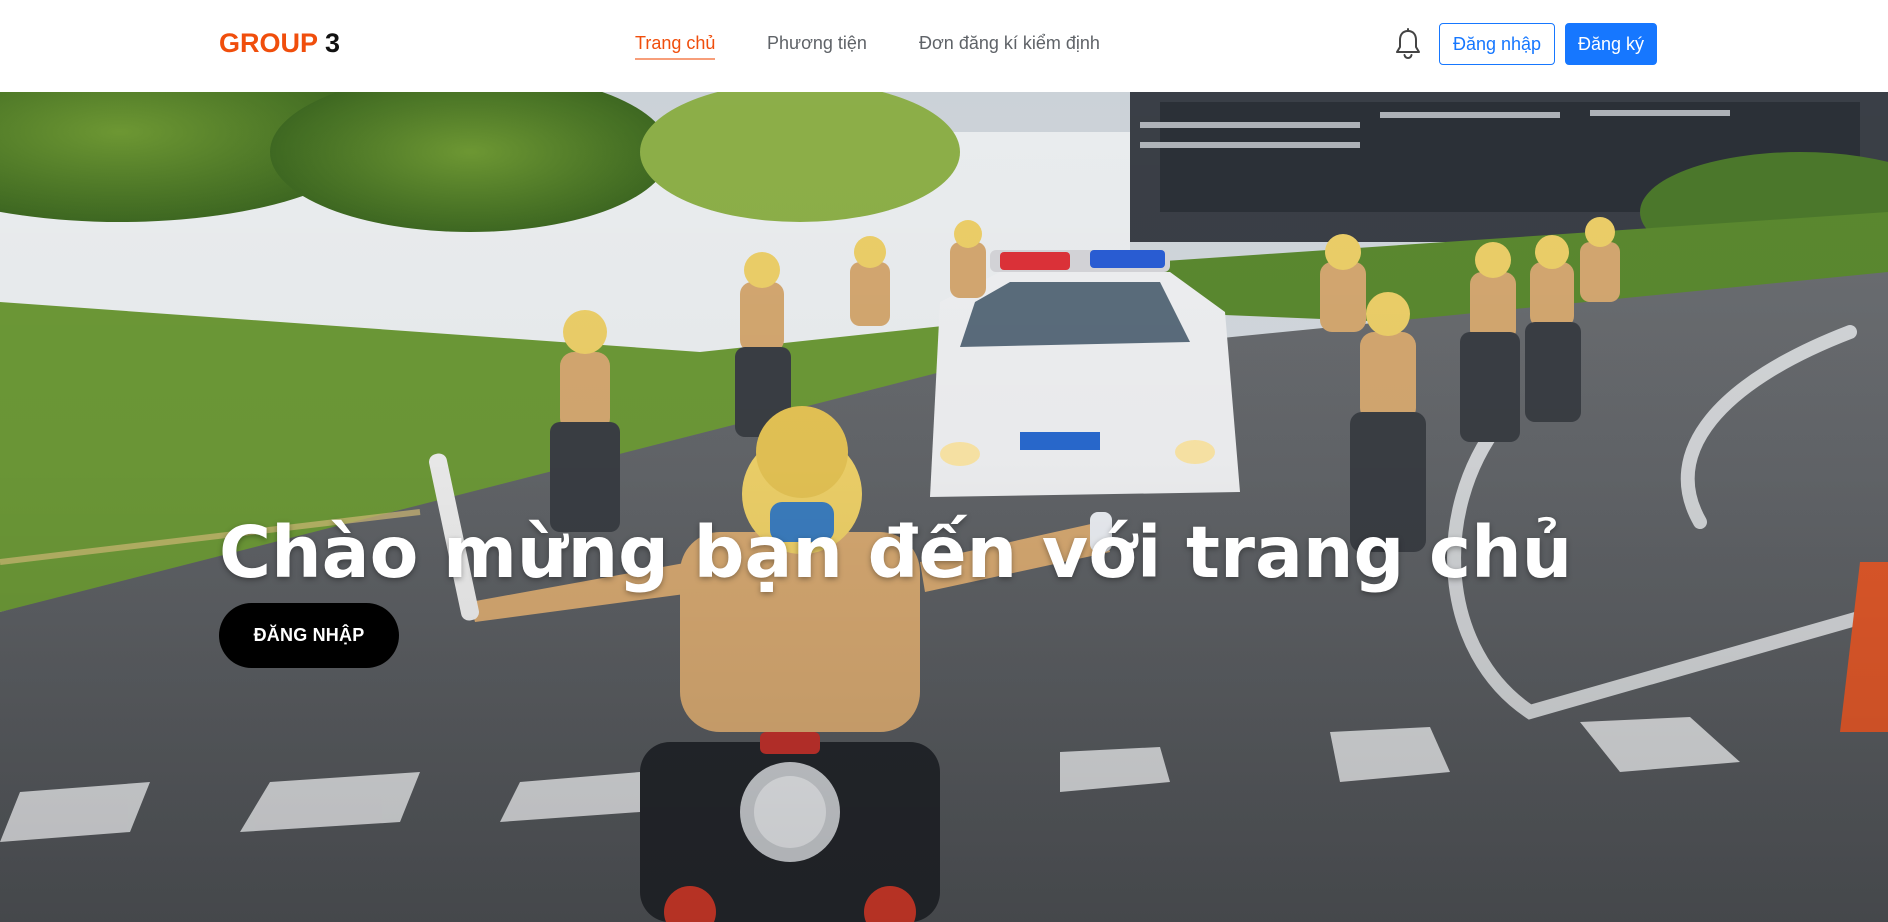  Describe the element at coordinates (896, 552) in the screenshot. I see `hero-title: Chào mừng bạn đến với trang chủ` at that location.